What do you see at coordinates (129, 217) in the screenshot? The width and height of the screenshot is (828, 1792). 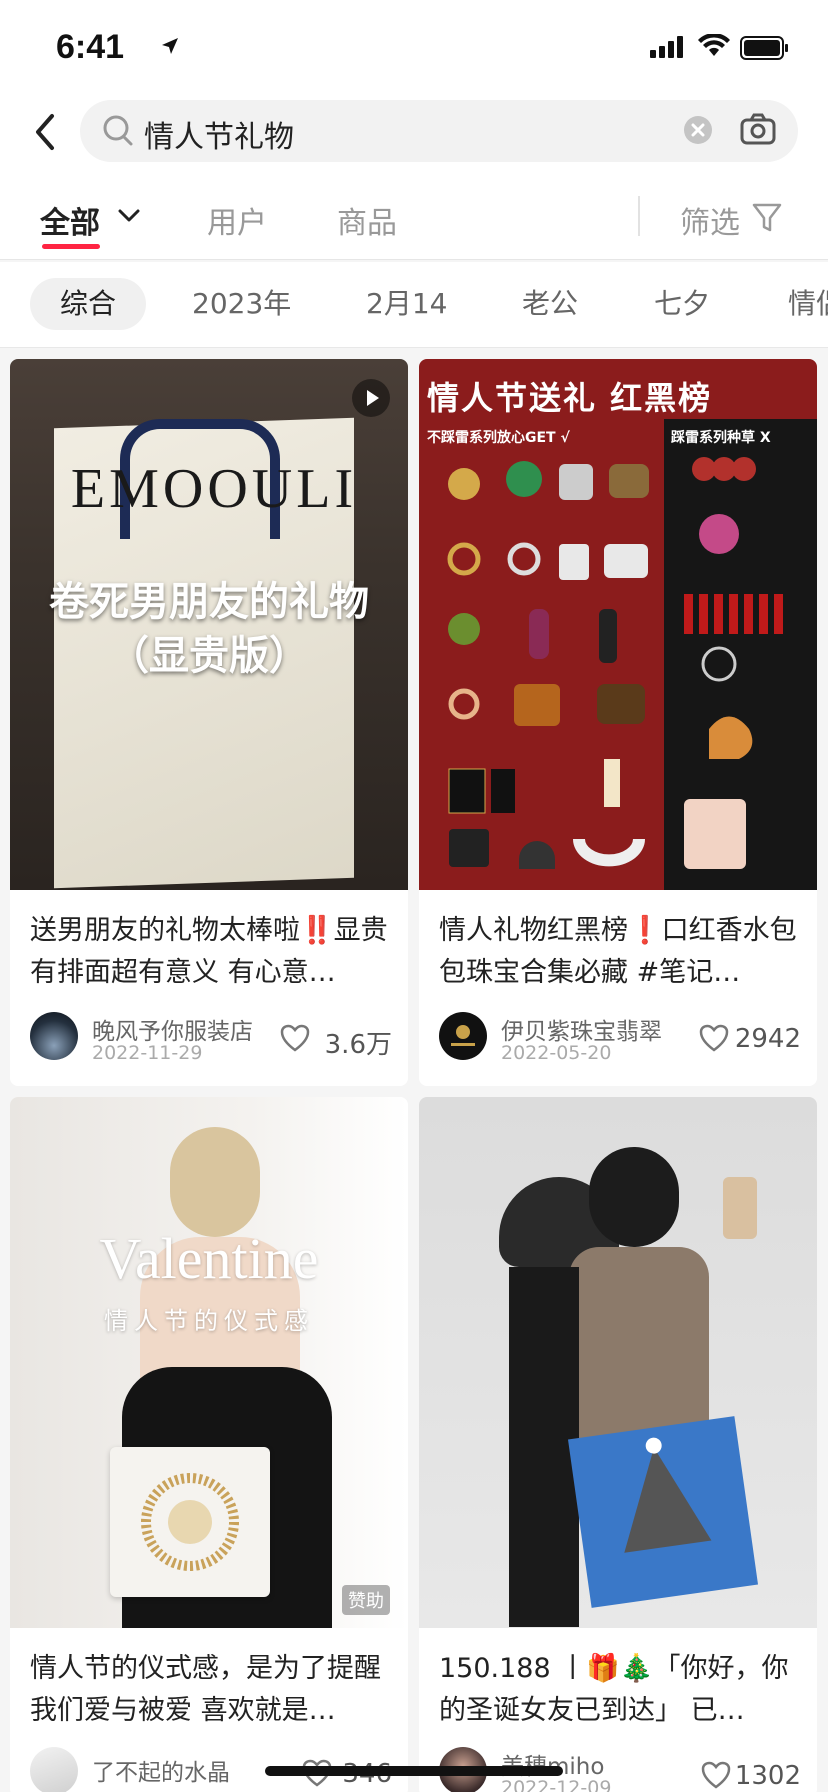 I see `chevron-down-icon` at bounding box center [129, 217].